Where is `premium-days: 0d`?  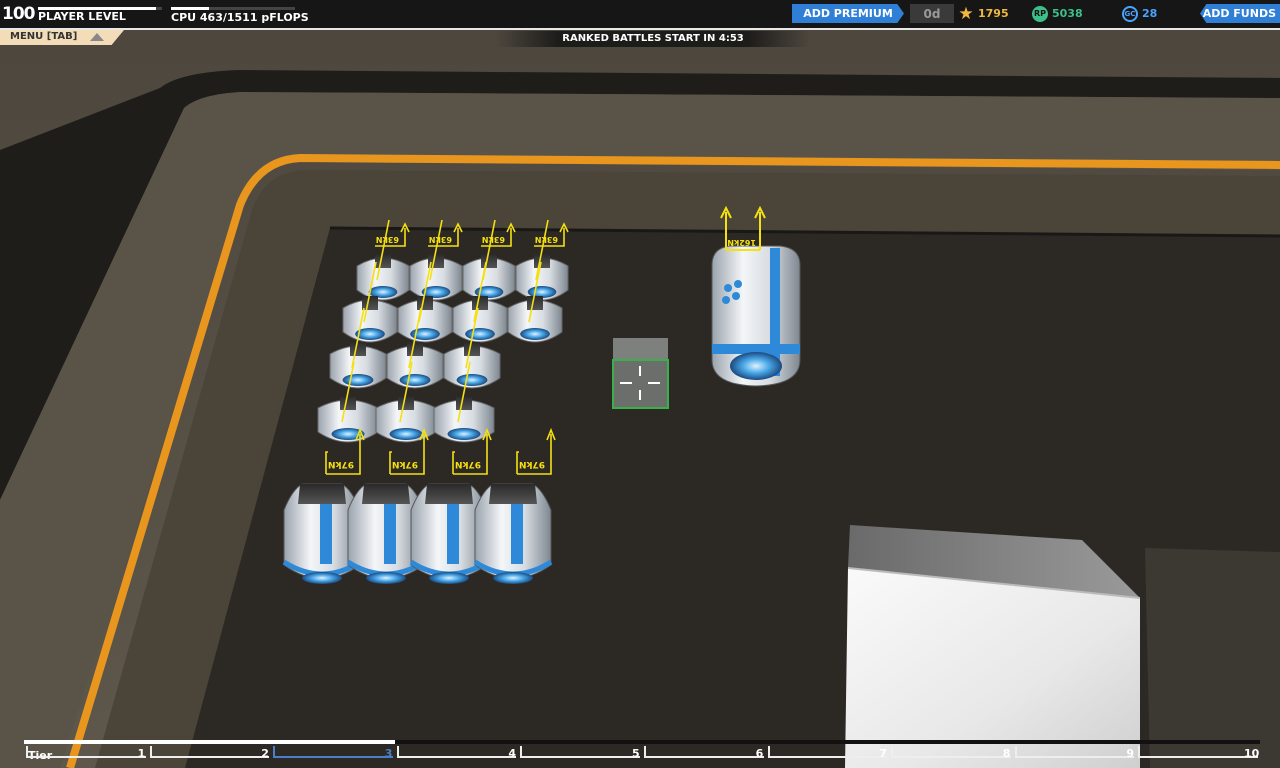
premium-days: 0d is located at coordinates (932, 13).